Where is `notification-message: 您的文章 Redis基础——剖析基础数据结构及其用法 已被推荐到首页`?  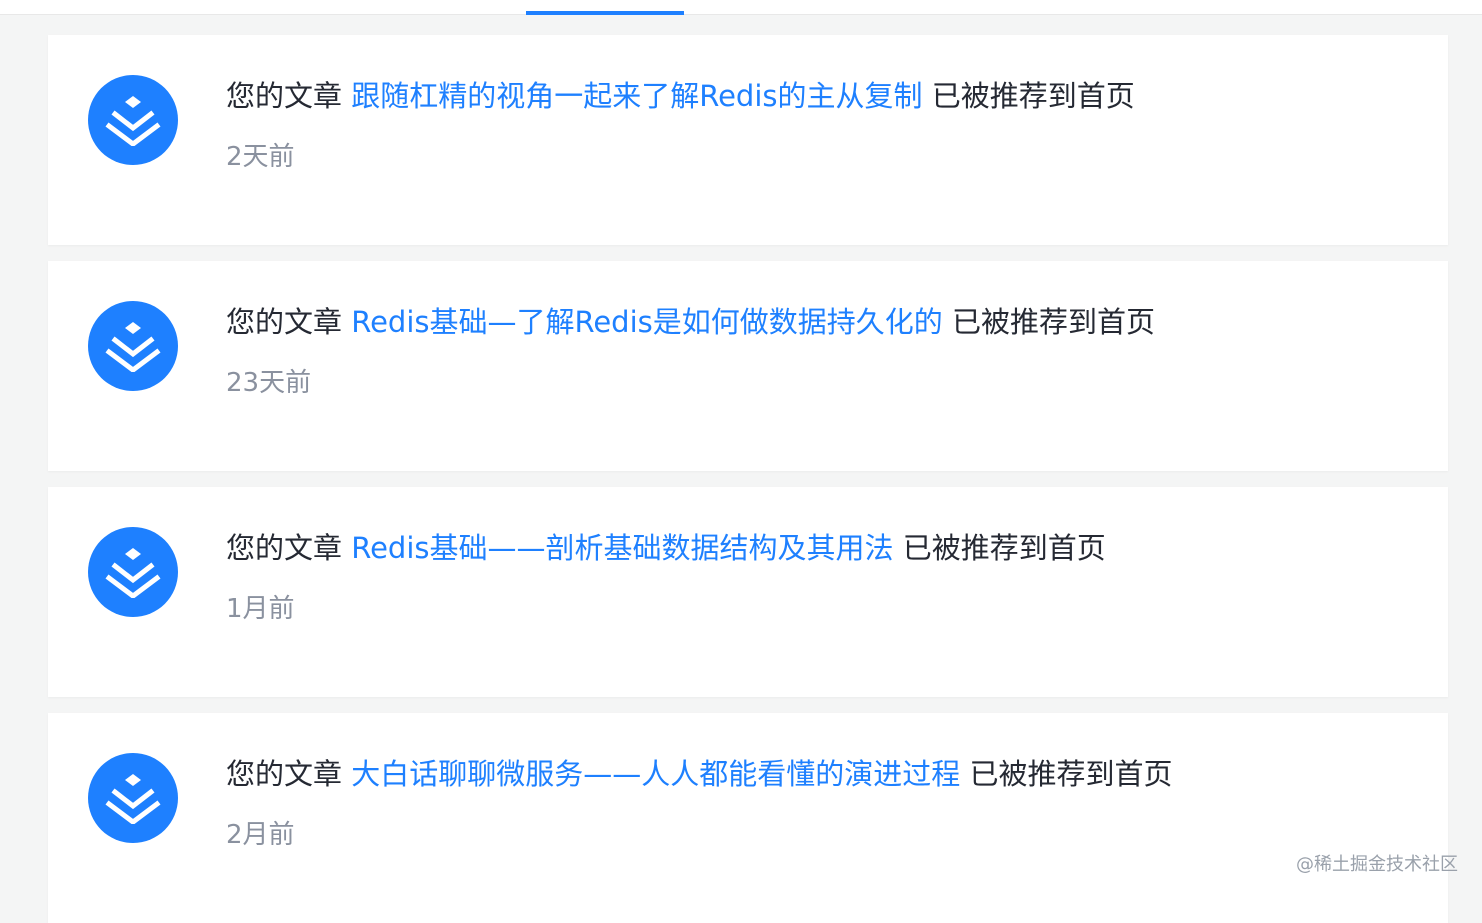
notification-message: 您的文章 Redis基础——剖析基础数据结构及其用法 已被推荐到首页 is located at coordinates (666, 548).